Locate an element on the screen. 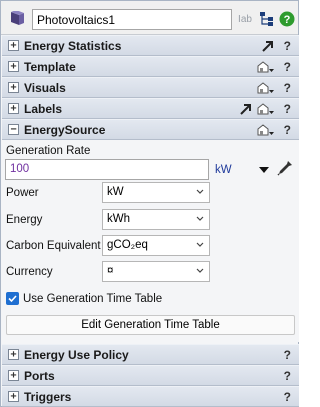 Image resolution: width=320 pixels, height=407 pixels. generation-rate-label: Generation Rate is located at coordinates (48, 151).